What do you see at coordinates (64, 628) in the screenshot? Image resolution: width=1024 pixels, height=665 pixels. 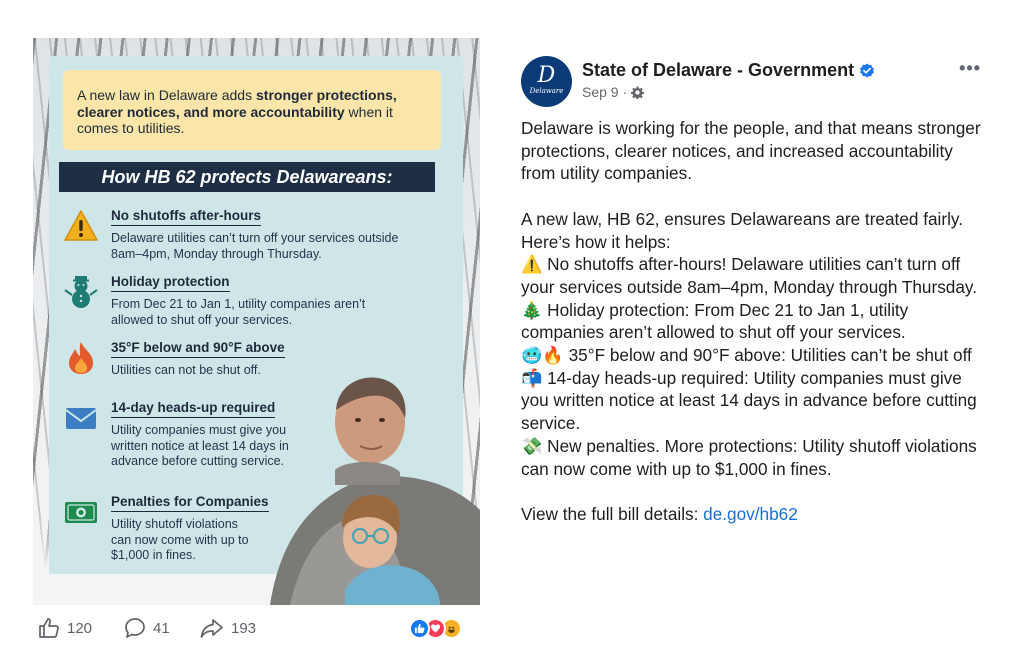 I see `like-button: 120` at bounding box center [64, 628].